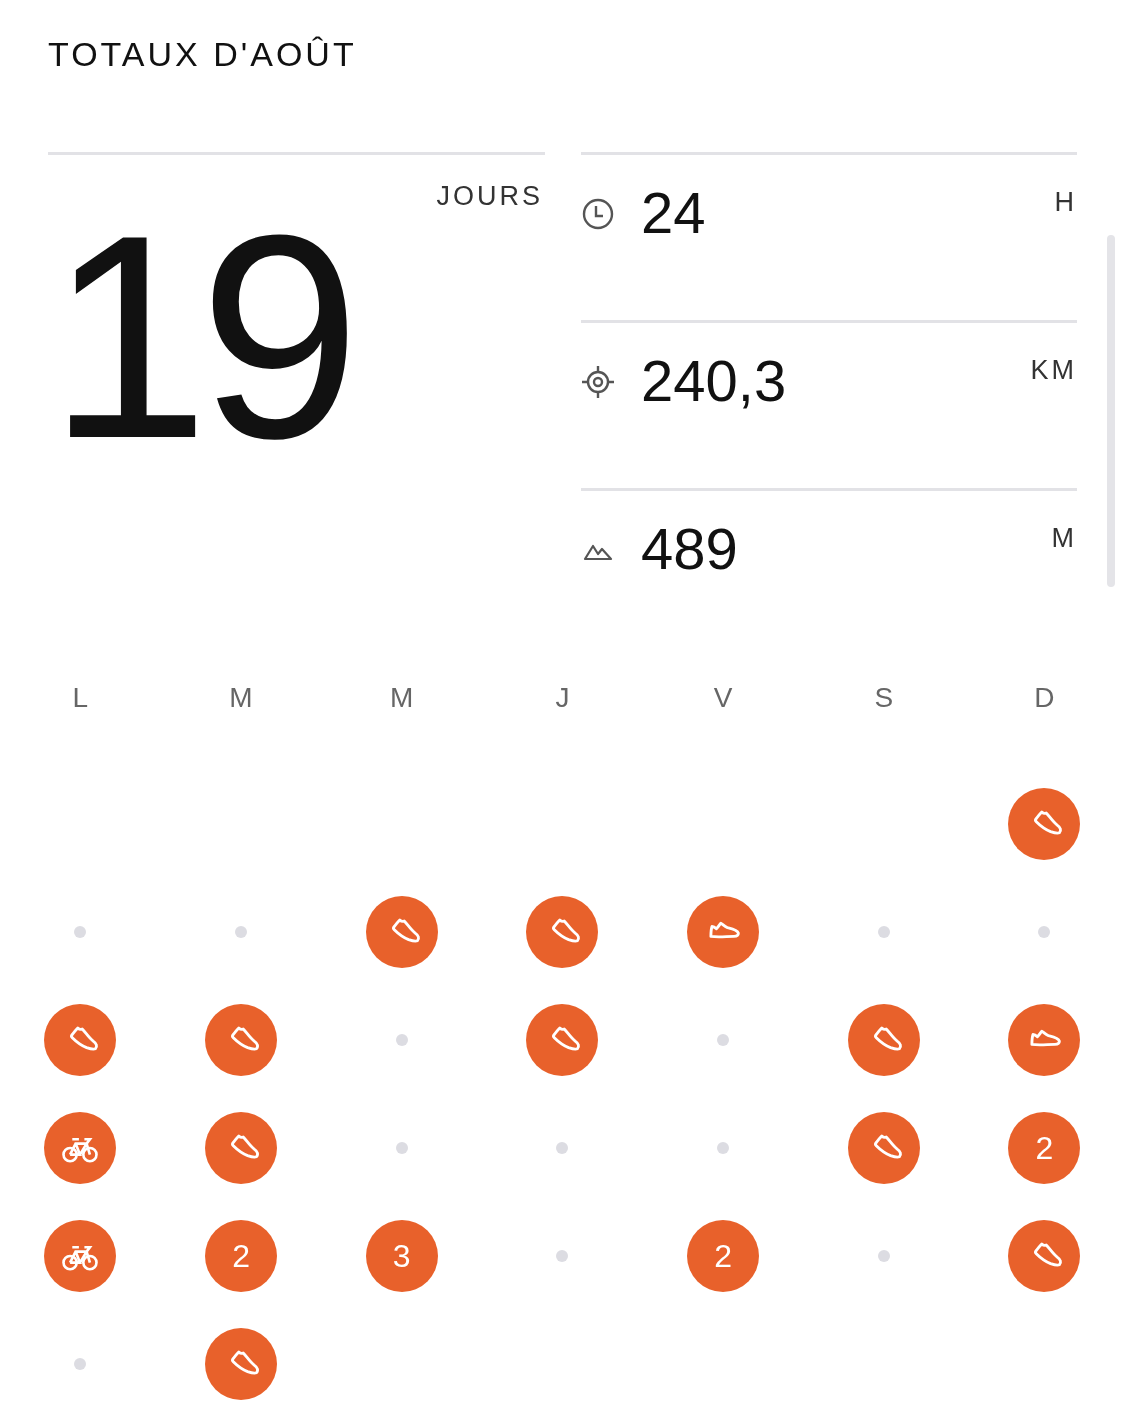  What do you see at coordinates (714, 381) in the screenshot?
I see `stat-value: 240,3` at bounding box center [714, 381].